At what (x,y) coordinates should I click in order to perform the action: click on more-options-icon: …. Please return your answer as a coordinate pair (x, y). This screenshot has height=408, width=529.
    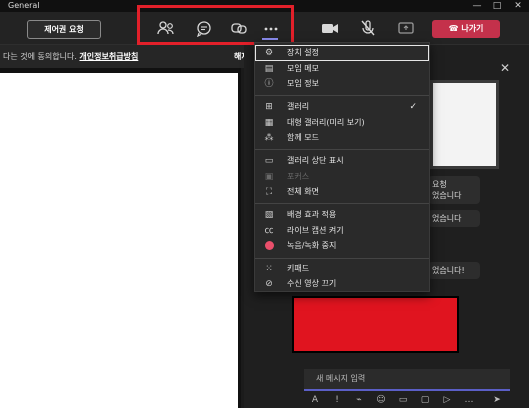
    Looking at the image, I should click on (469, 400).